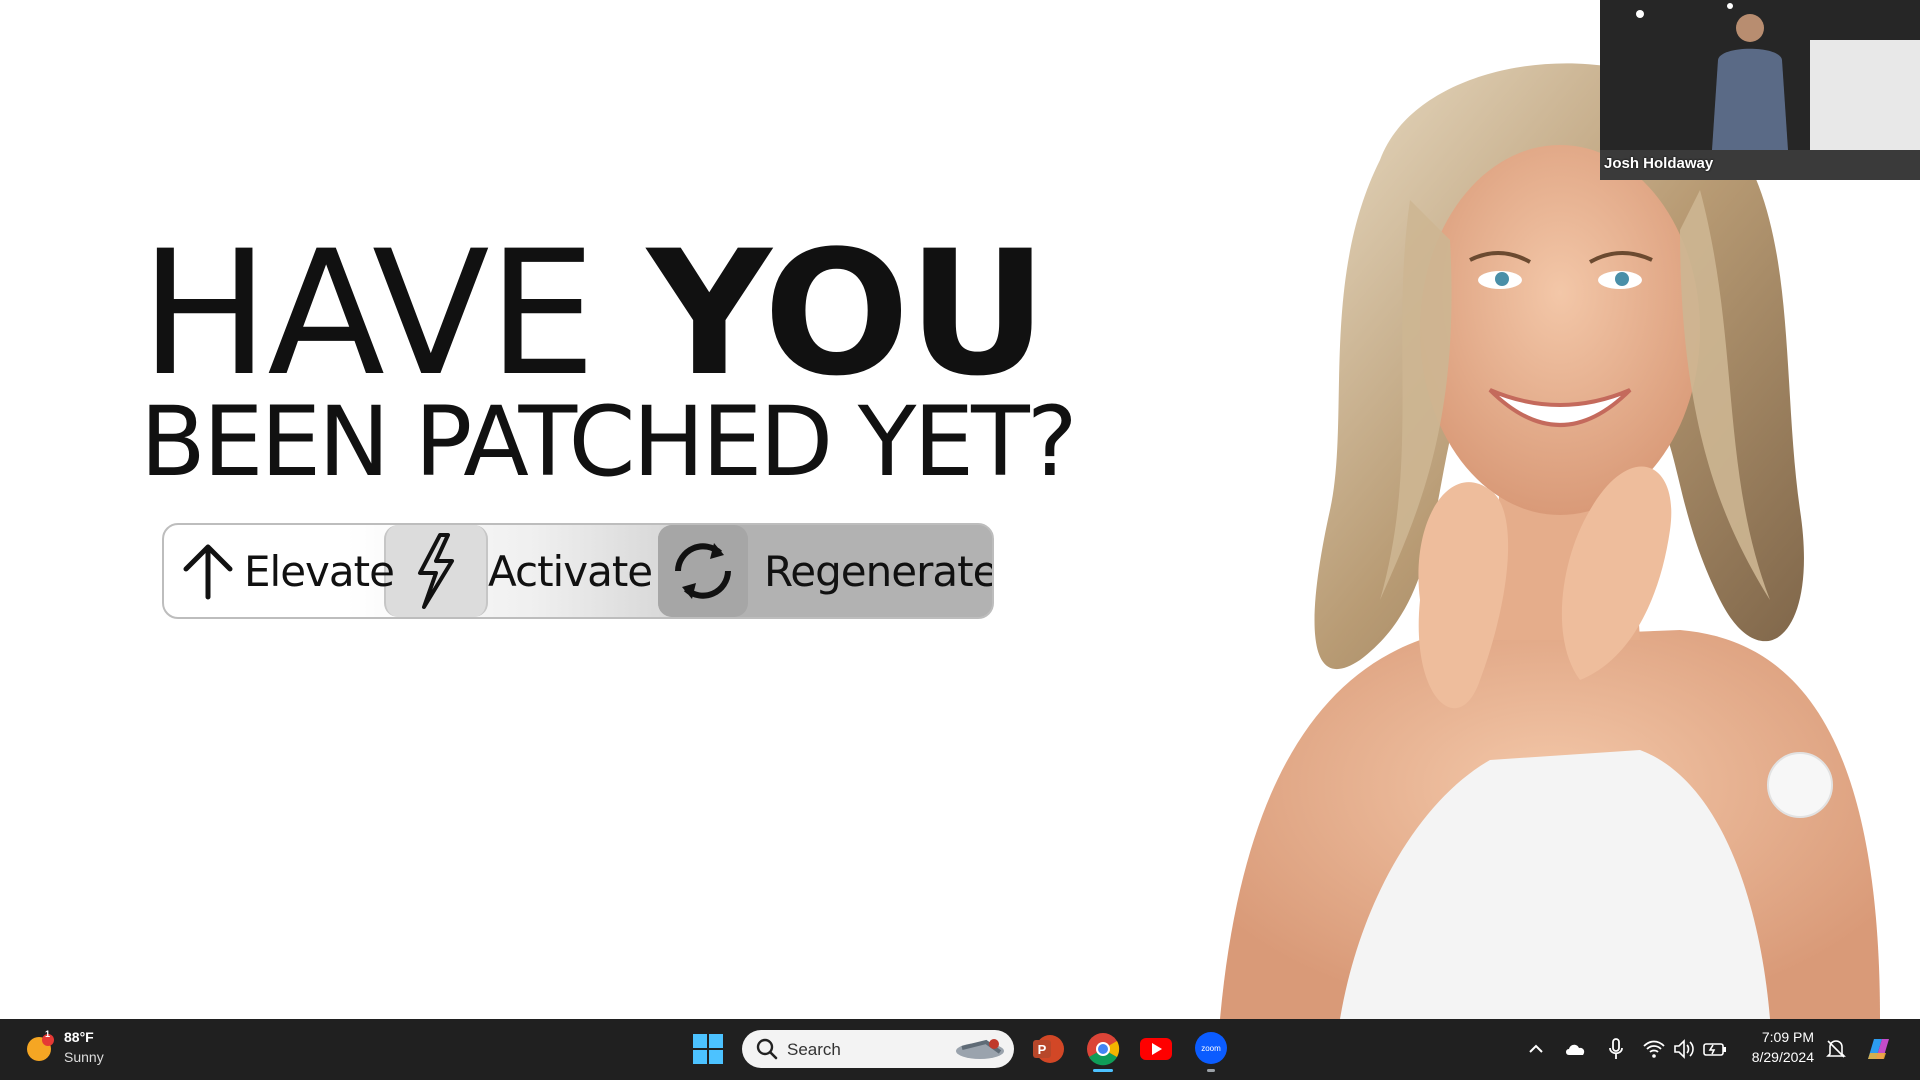 The image size is (1920, 1080). Describe the element at coordinates (436, 571) in the screenshot. I see `lightning-bolt-icon` at that location.